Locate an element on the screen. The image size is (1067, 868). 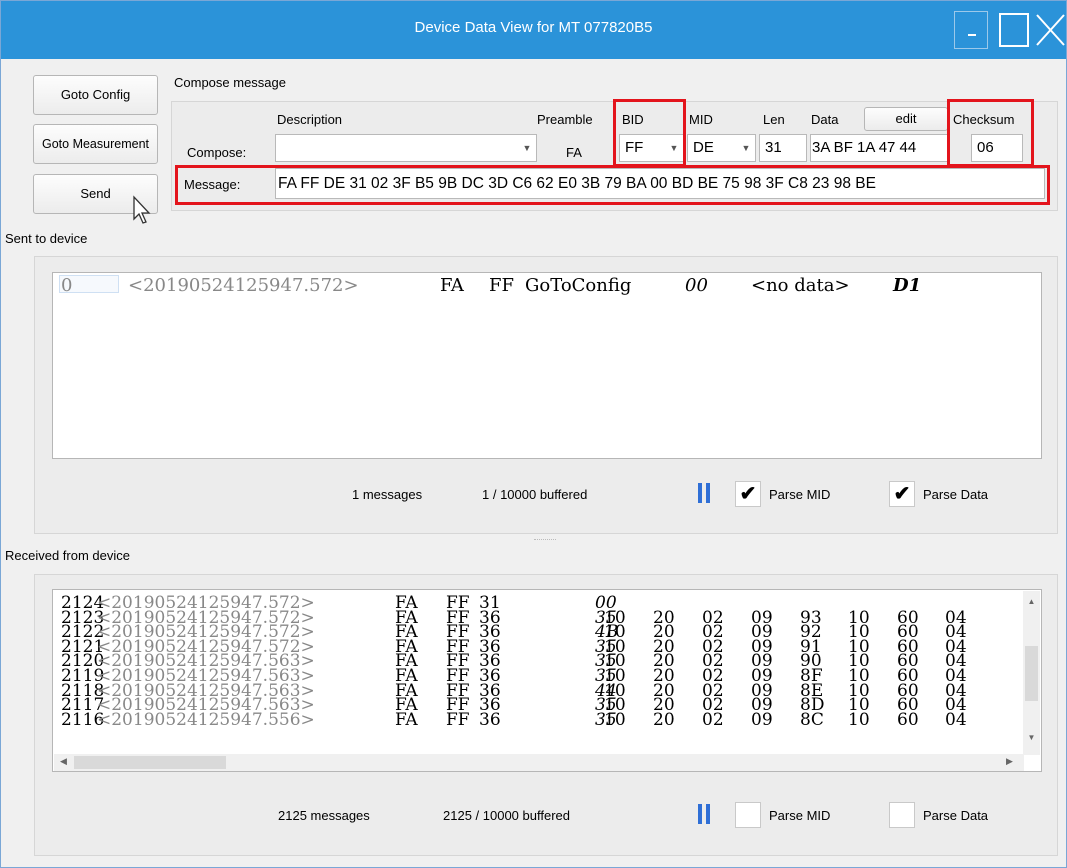
maximize-button is located at coordinates (1014, 30).